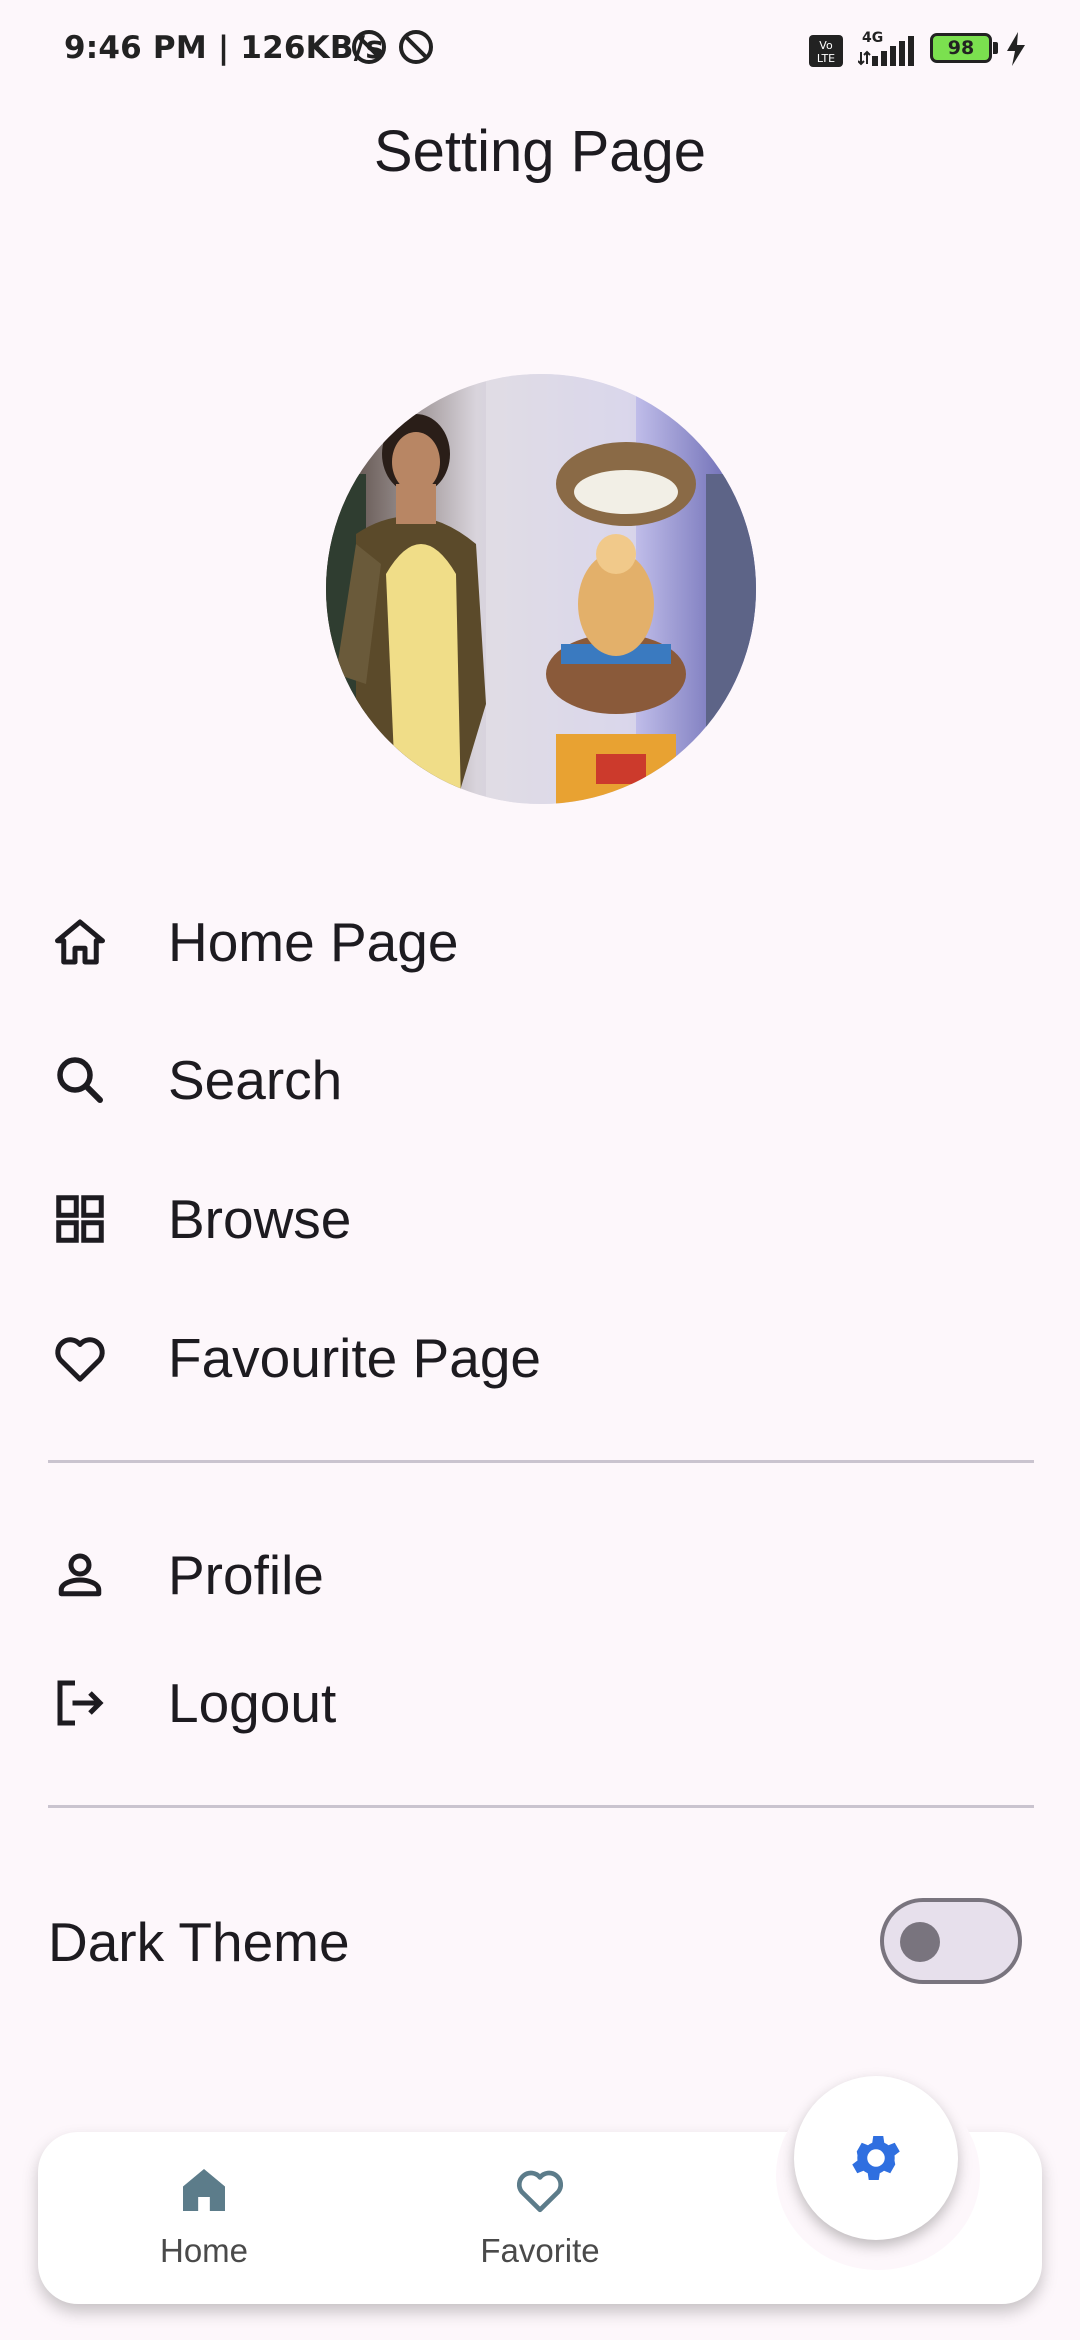 This screenshot has height=2340, width=1080. I want to click on logout-icon, so click(80, 1703).